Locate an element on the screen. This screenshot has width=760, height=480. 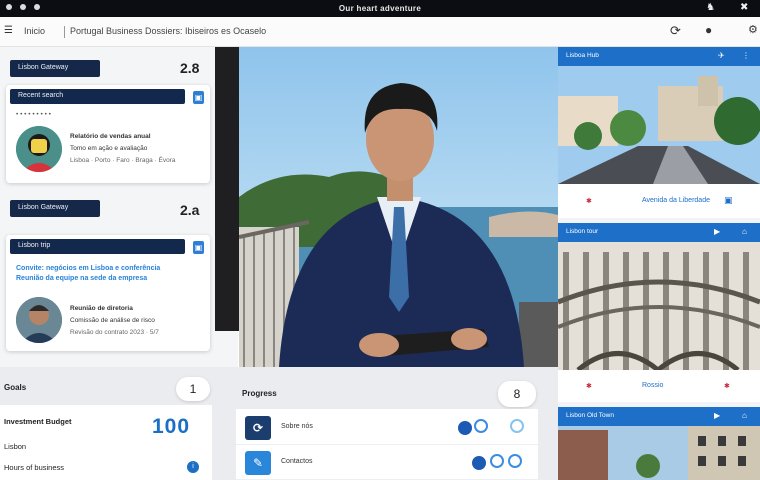
stat-label: Hours of business is located at coordinates (34, 467).